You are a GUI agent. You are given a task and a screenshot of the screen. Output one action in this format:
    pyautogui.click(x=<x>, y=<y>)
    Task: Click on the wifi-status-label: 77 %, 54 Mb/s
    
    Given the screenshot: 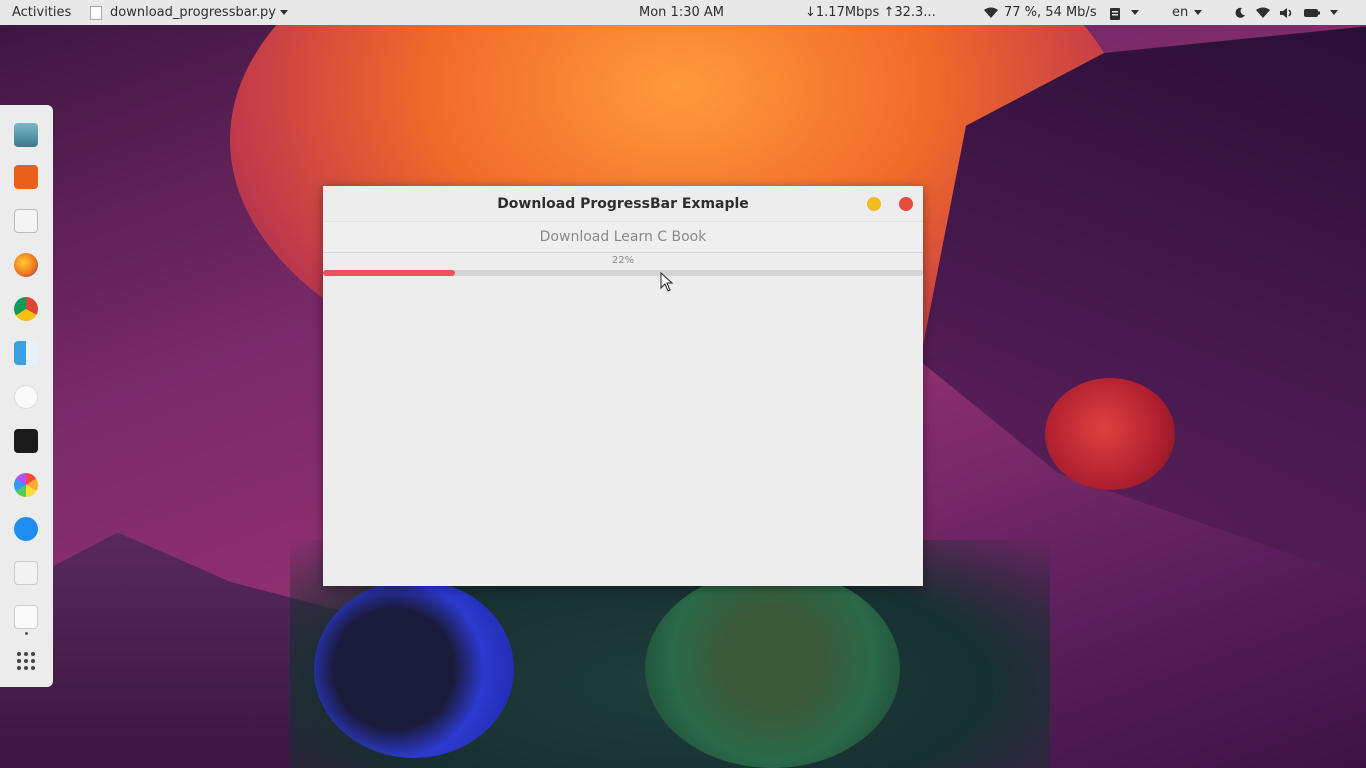 What is the action you would take?
    pyautogui.click(x=1050, y=12)
    